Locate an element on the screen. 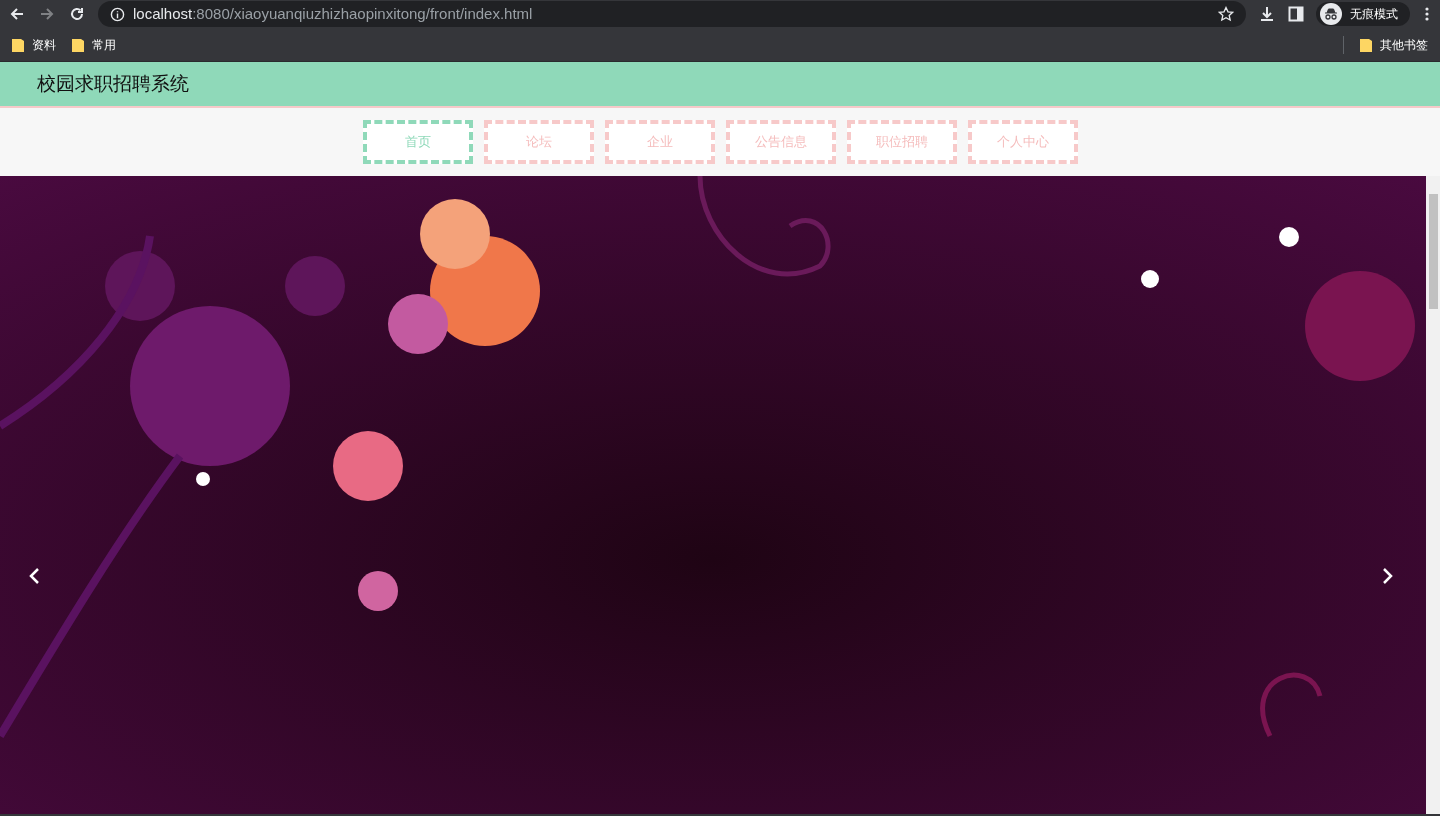 The height and width of the screenshot is (816, 1440). star-icon is located at coordinates (1226, 14).